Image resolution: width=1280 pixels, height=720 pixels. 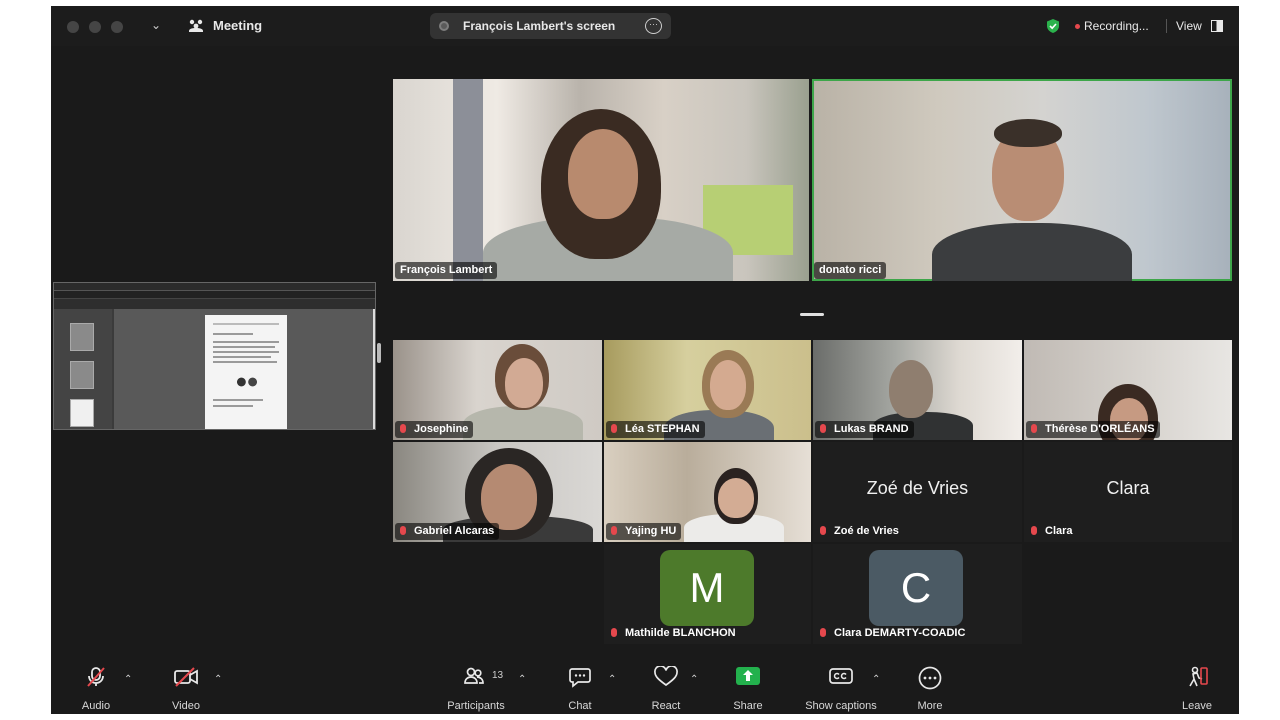 What do you see at coordinates (447, 531) in the screenshot?
I see `participant-name: Gabriel Alcaras` at bounding box center [447, 531].